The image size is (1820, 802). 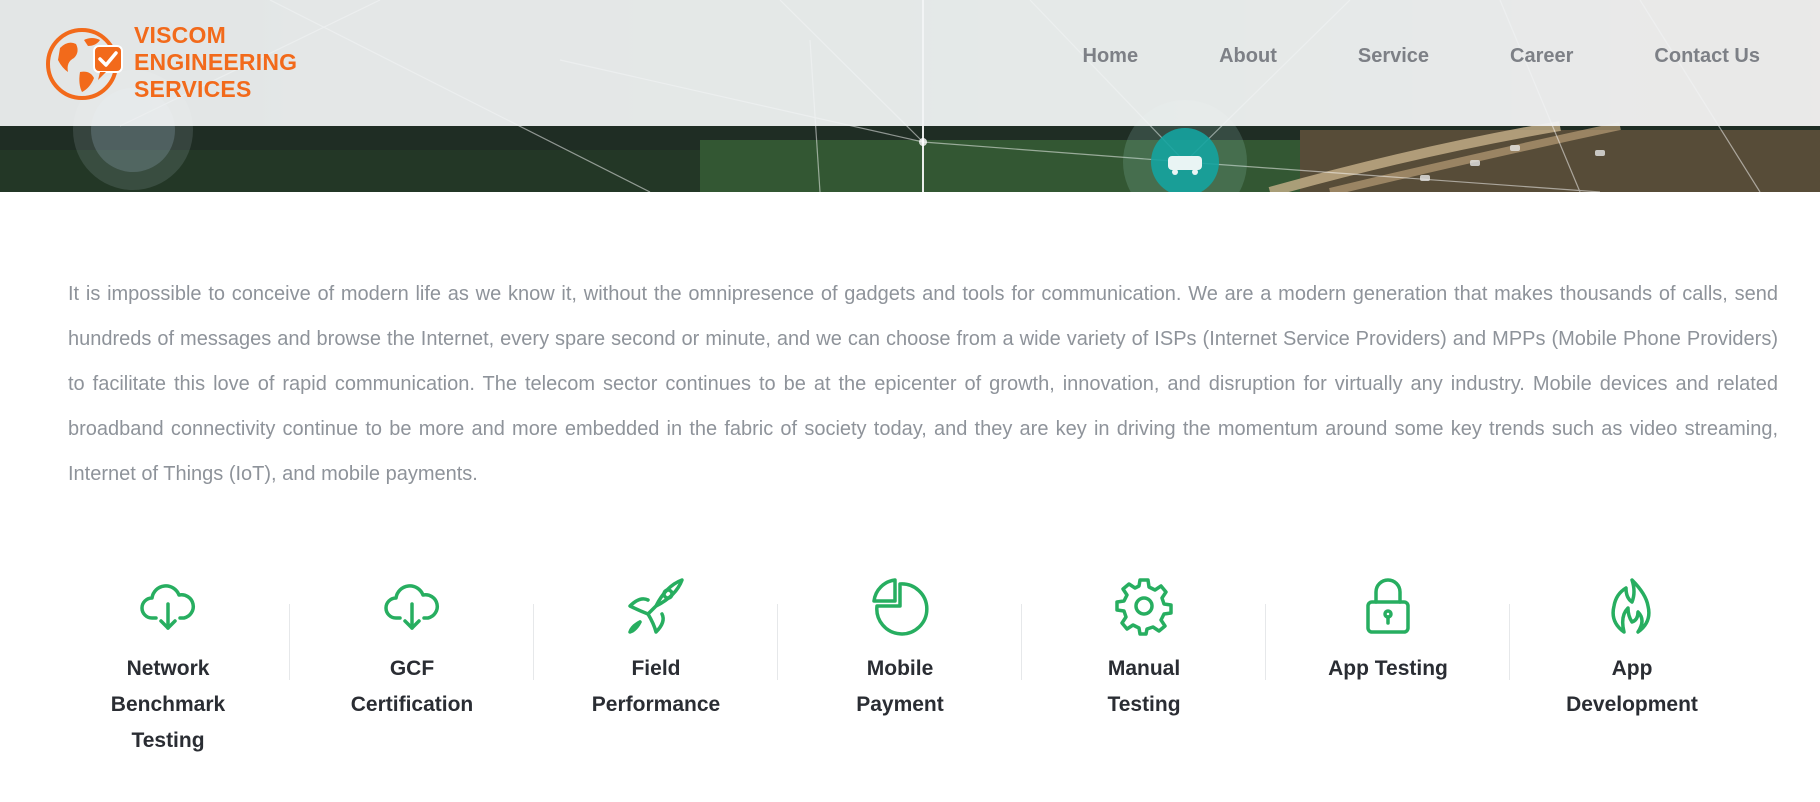 What do you see at coordinates (193, 88) in the screenshot?
I see `brand-line-3: SERVICES` at bounding box center [193, 88].